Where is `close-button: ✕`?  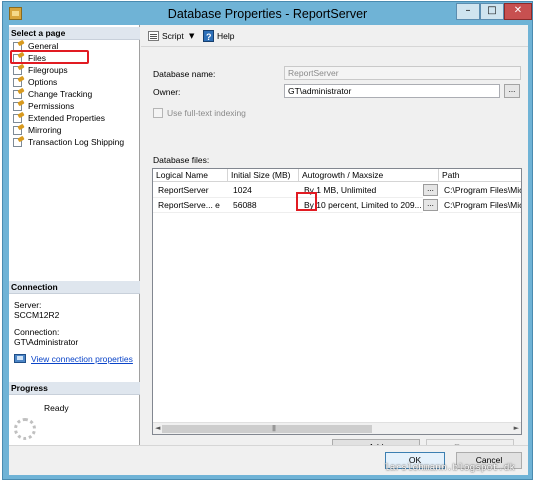
close-button: ✕ is located at coordinates (518, 11).